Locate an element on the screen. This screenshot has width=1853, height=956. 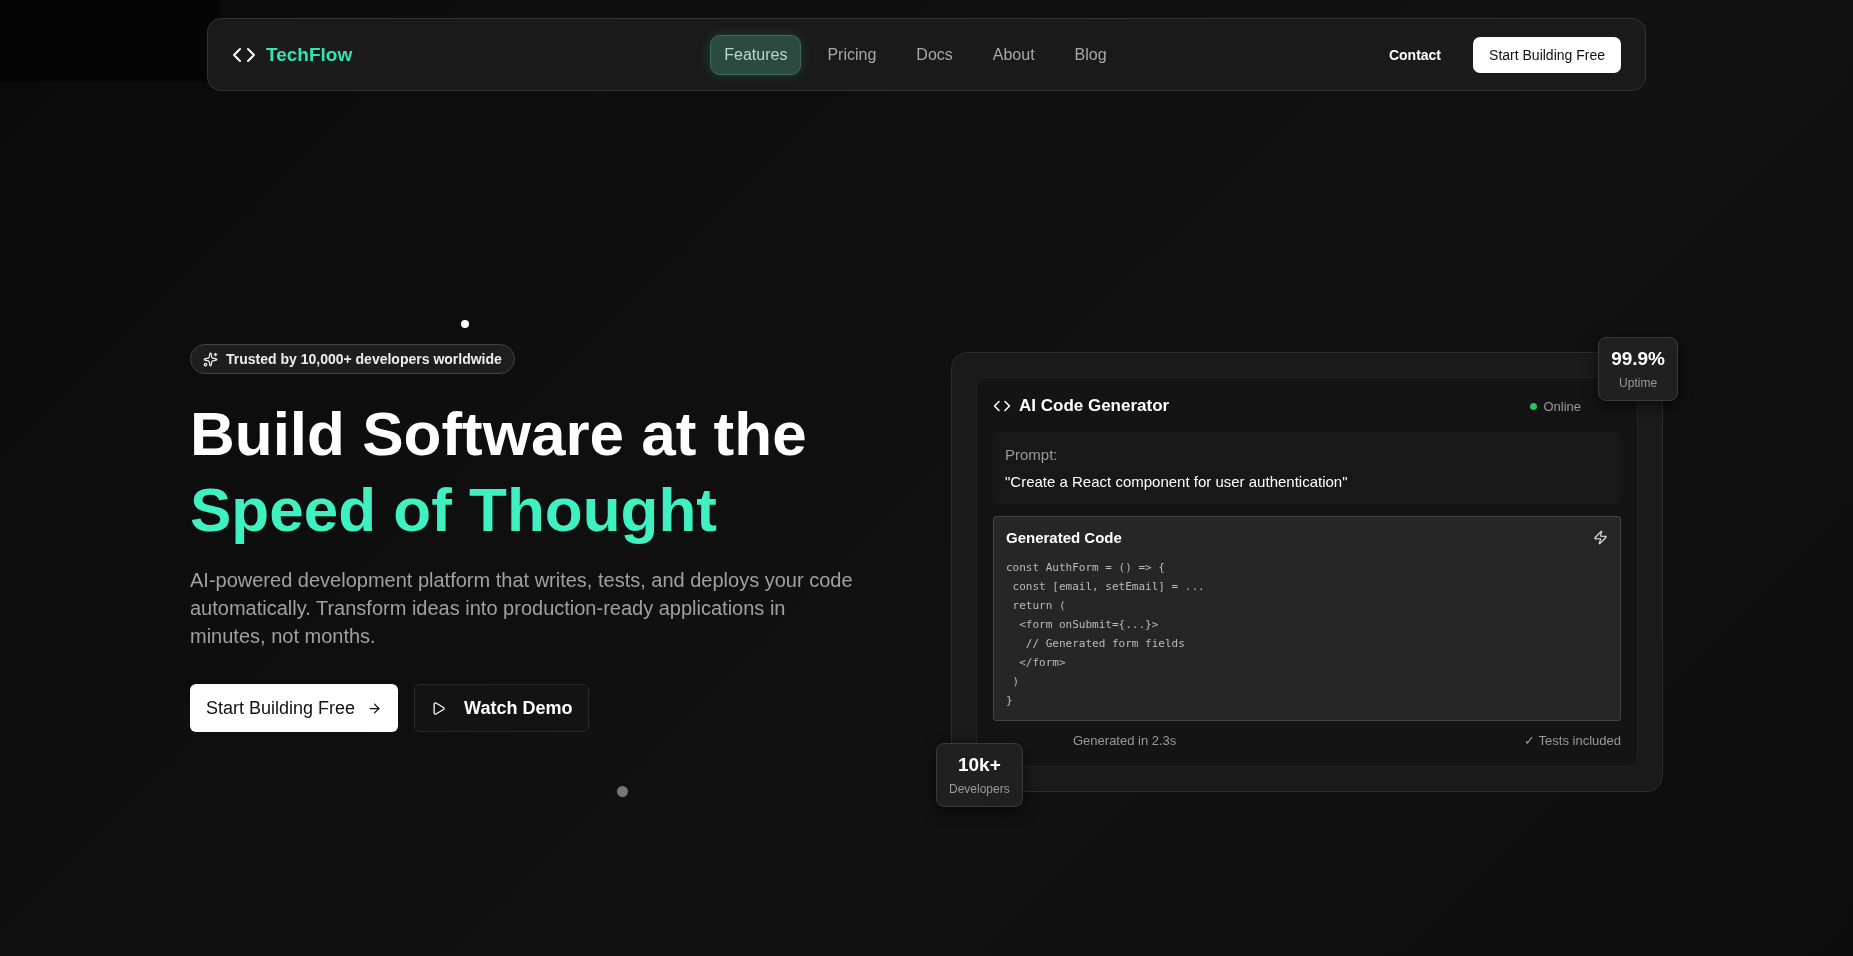
sparkle-icon is located at coordinates (210, 359).